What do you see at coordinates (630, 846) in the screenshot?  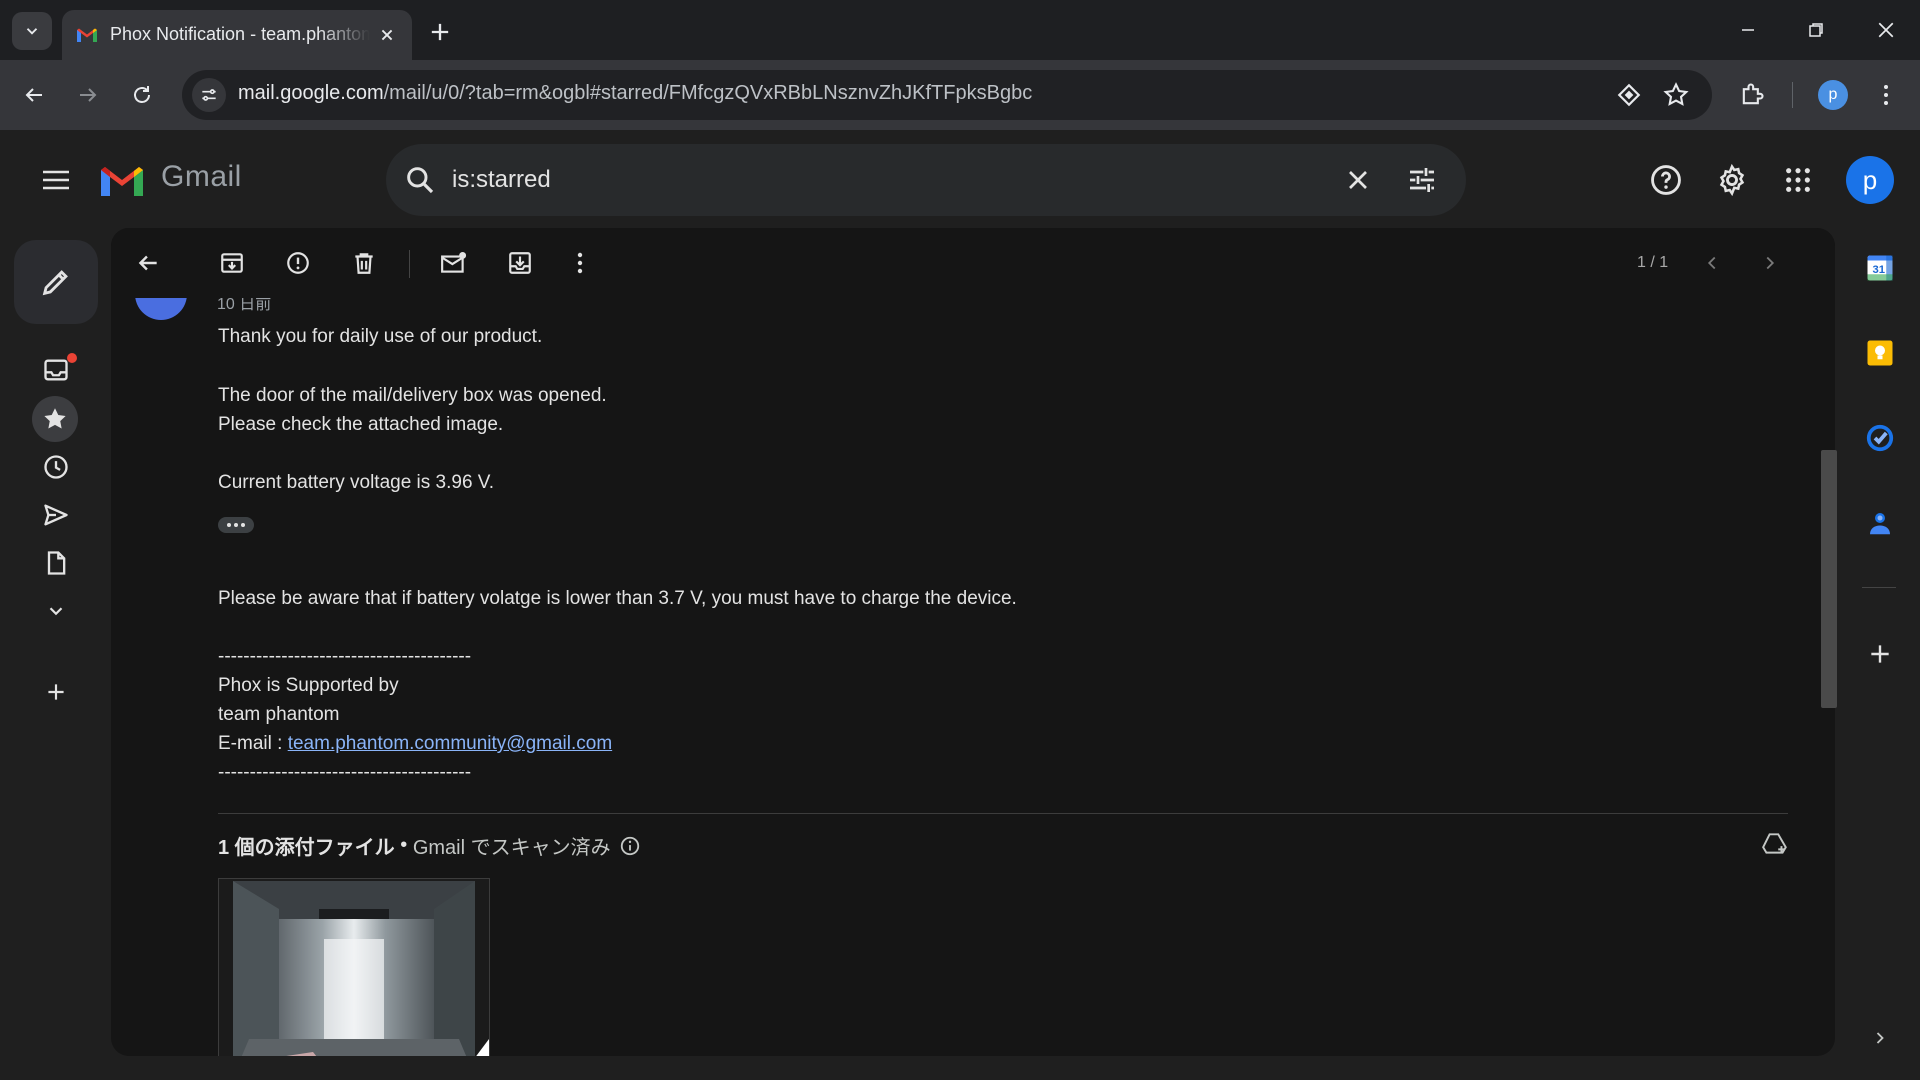 I see `info-icon` at bounding box center [630, 846].